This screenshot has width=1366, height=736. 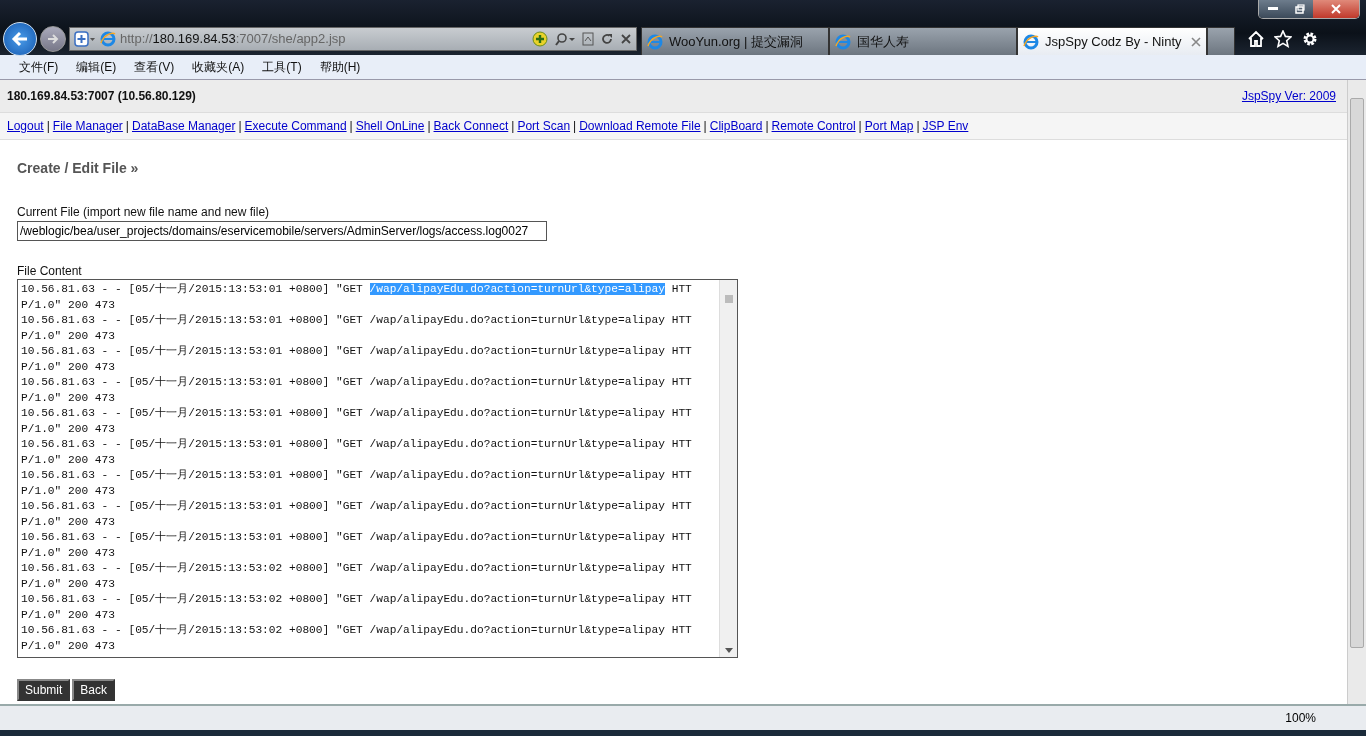 I want to click on back-button, so click(x=20, y=38).